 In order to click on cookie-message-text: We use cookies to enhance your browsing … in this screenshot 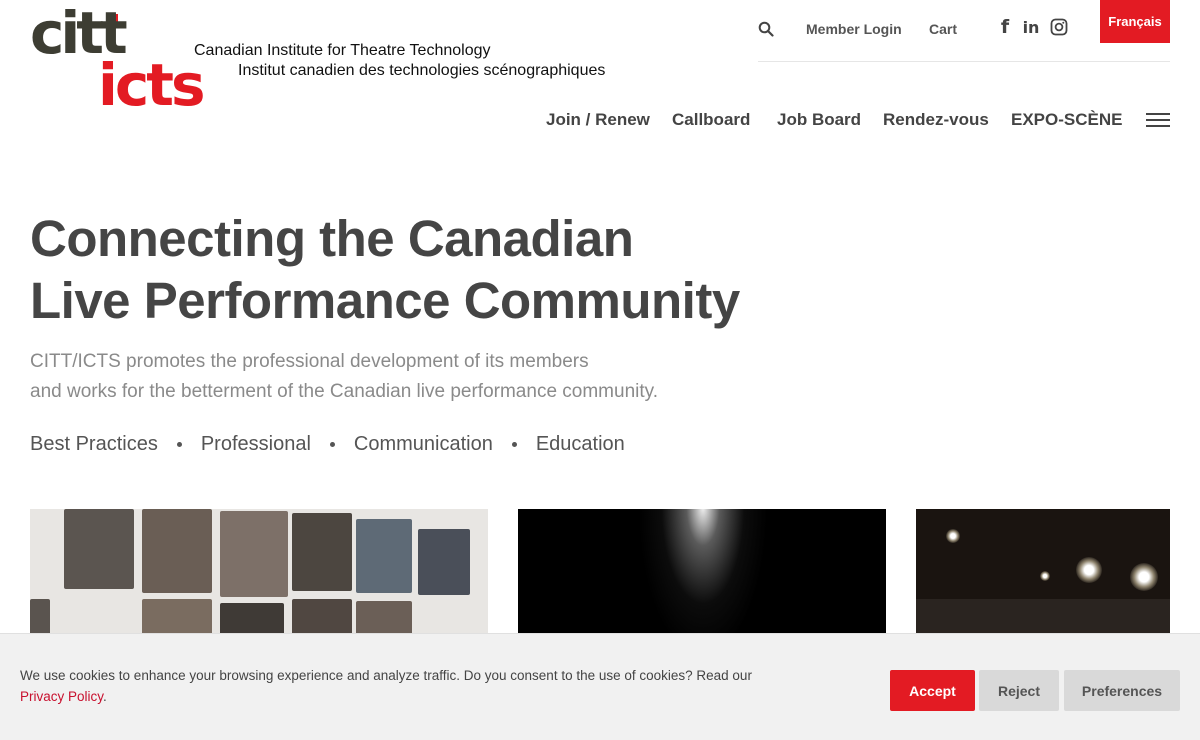, I will do `click(386, 675)`.